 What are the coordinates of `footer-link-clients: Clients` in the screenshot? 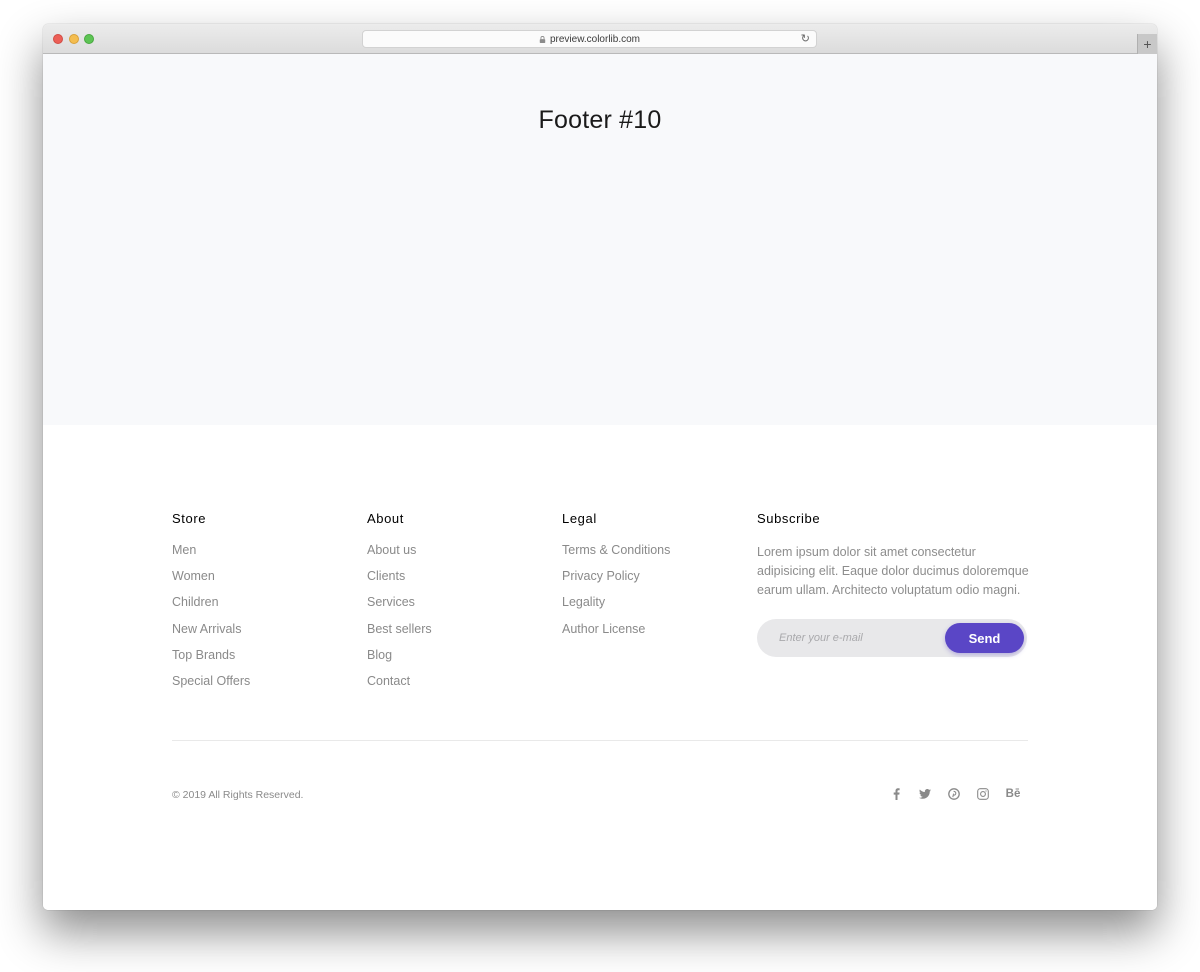 It's located at (399, 582).